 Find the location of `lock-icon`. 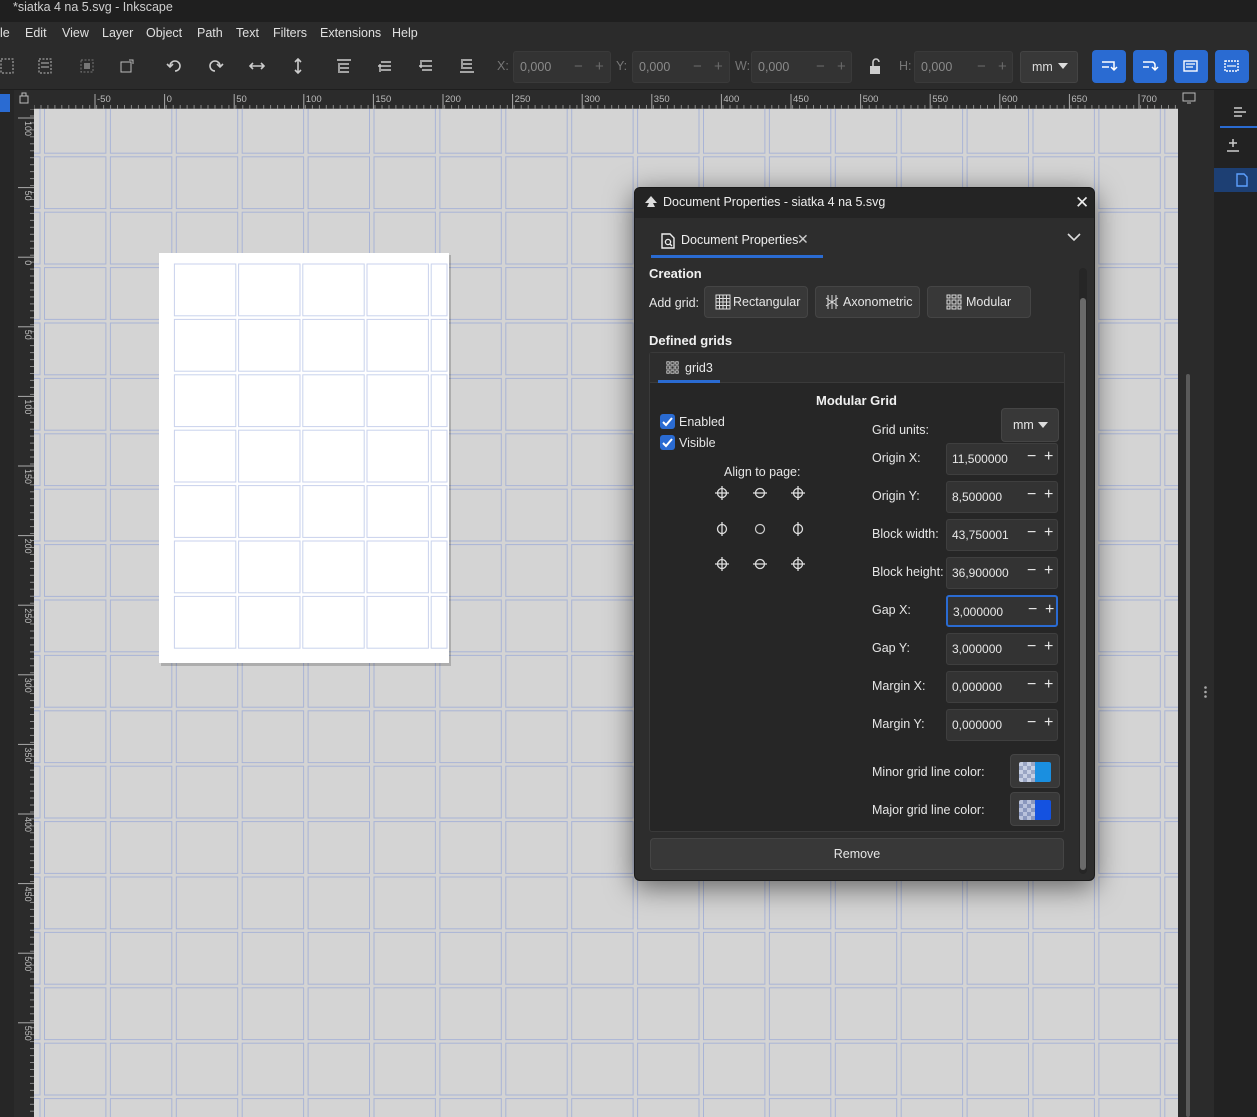

lock-icon is located at coordinates (876, 66).